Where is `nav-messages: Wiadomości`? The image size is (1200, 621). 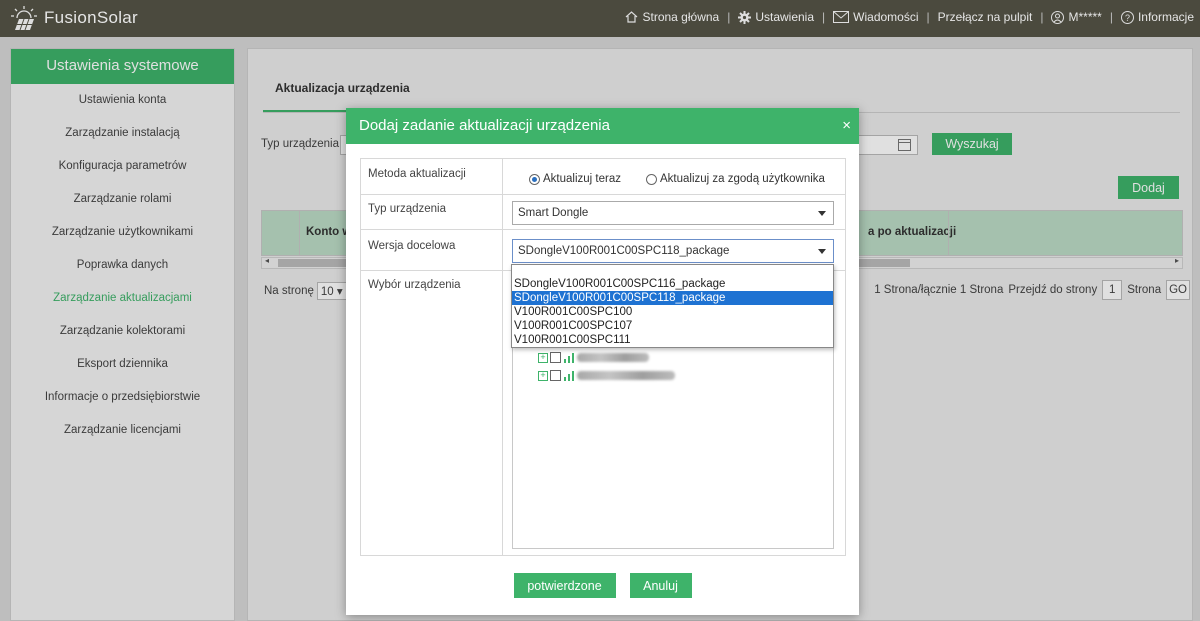
nav-messages: Wiadomości is located at coordinates (876, 17).